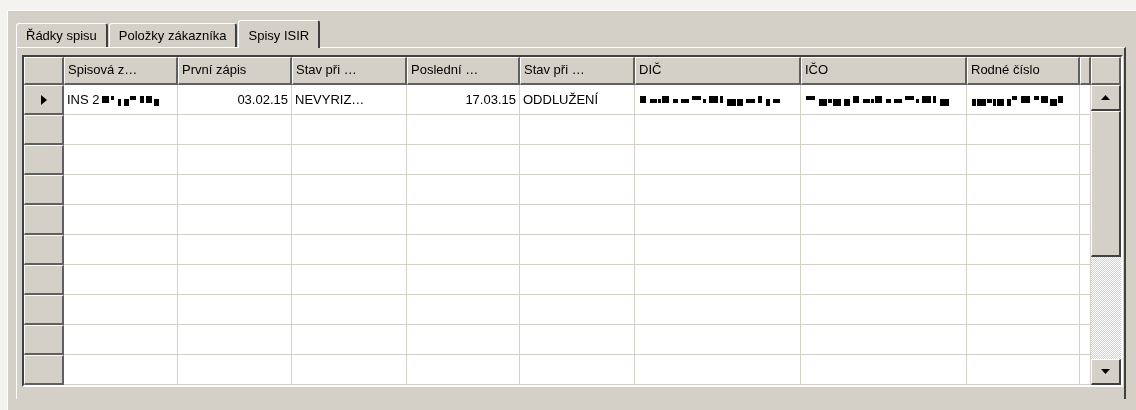 The image size is (1136, 410). What do you see at coordinates (62, 35) in the screenshot?
I see `tab: Řádky spisu` at bounding box center [62, 35].